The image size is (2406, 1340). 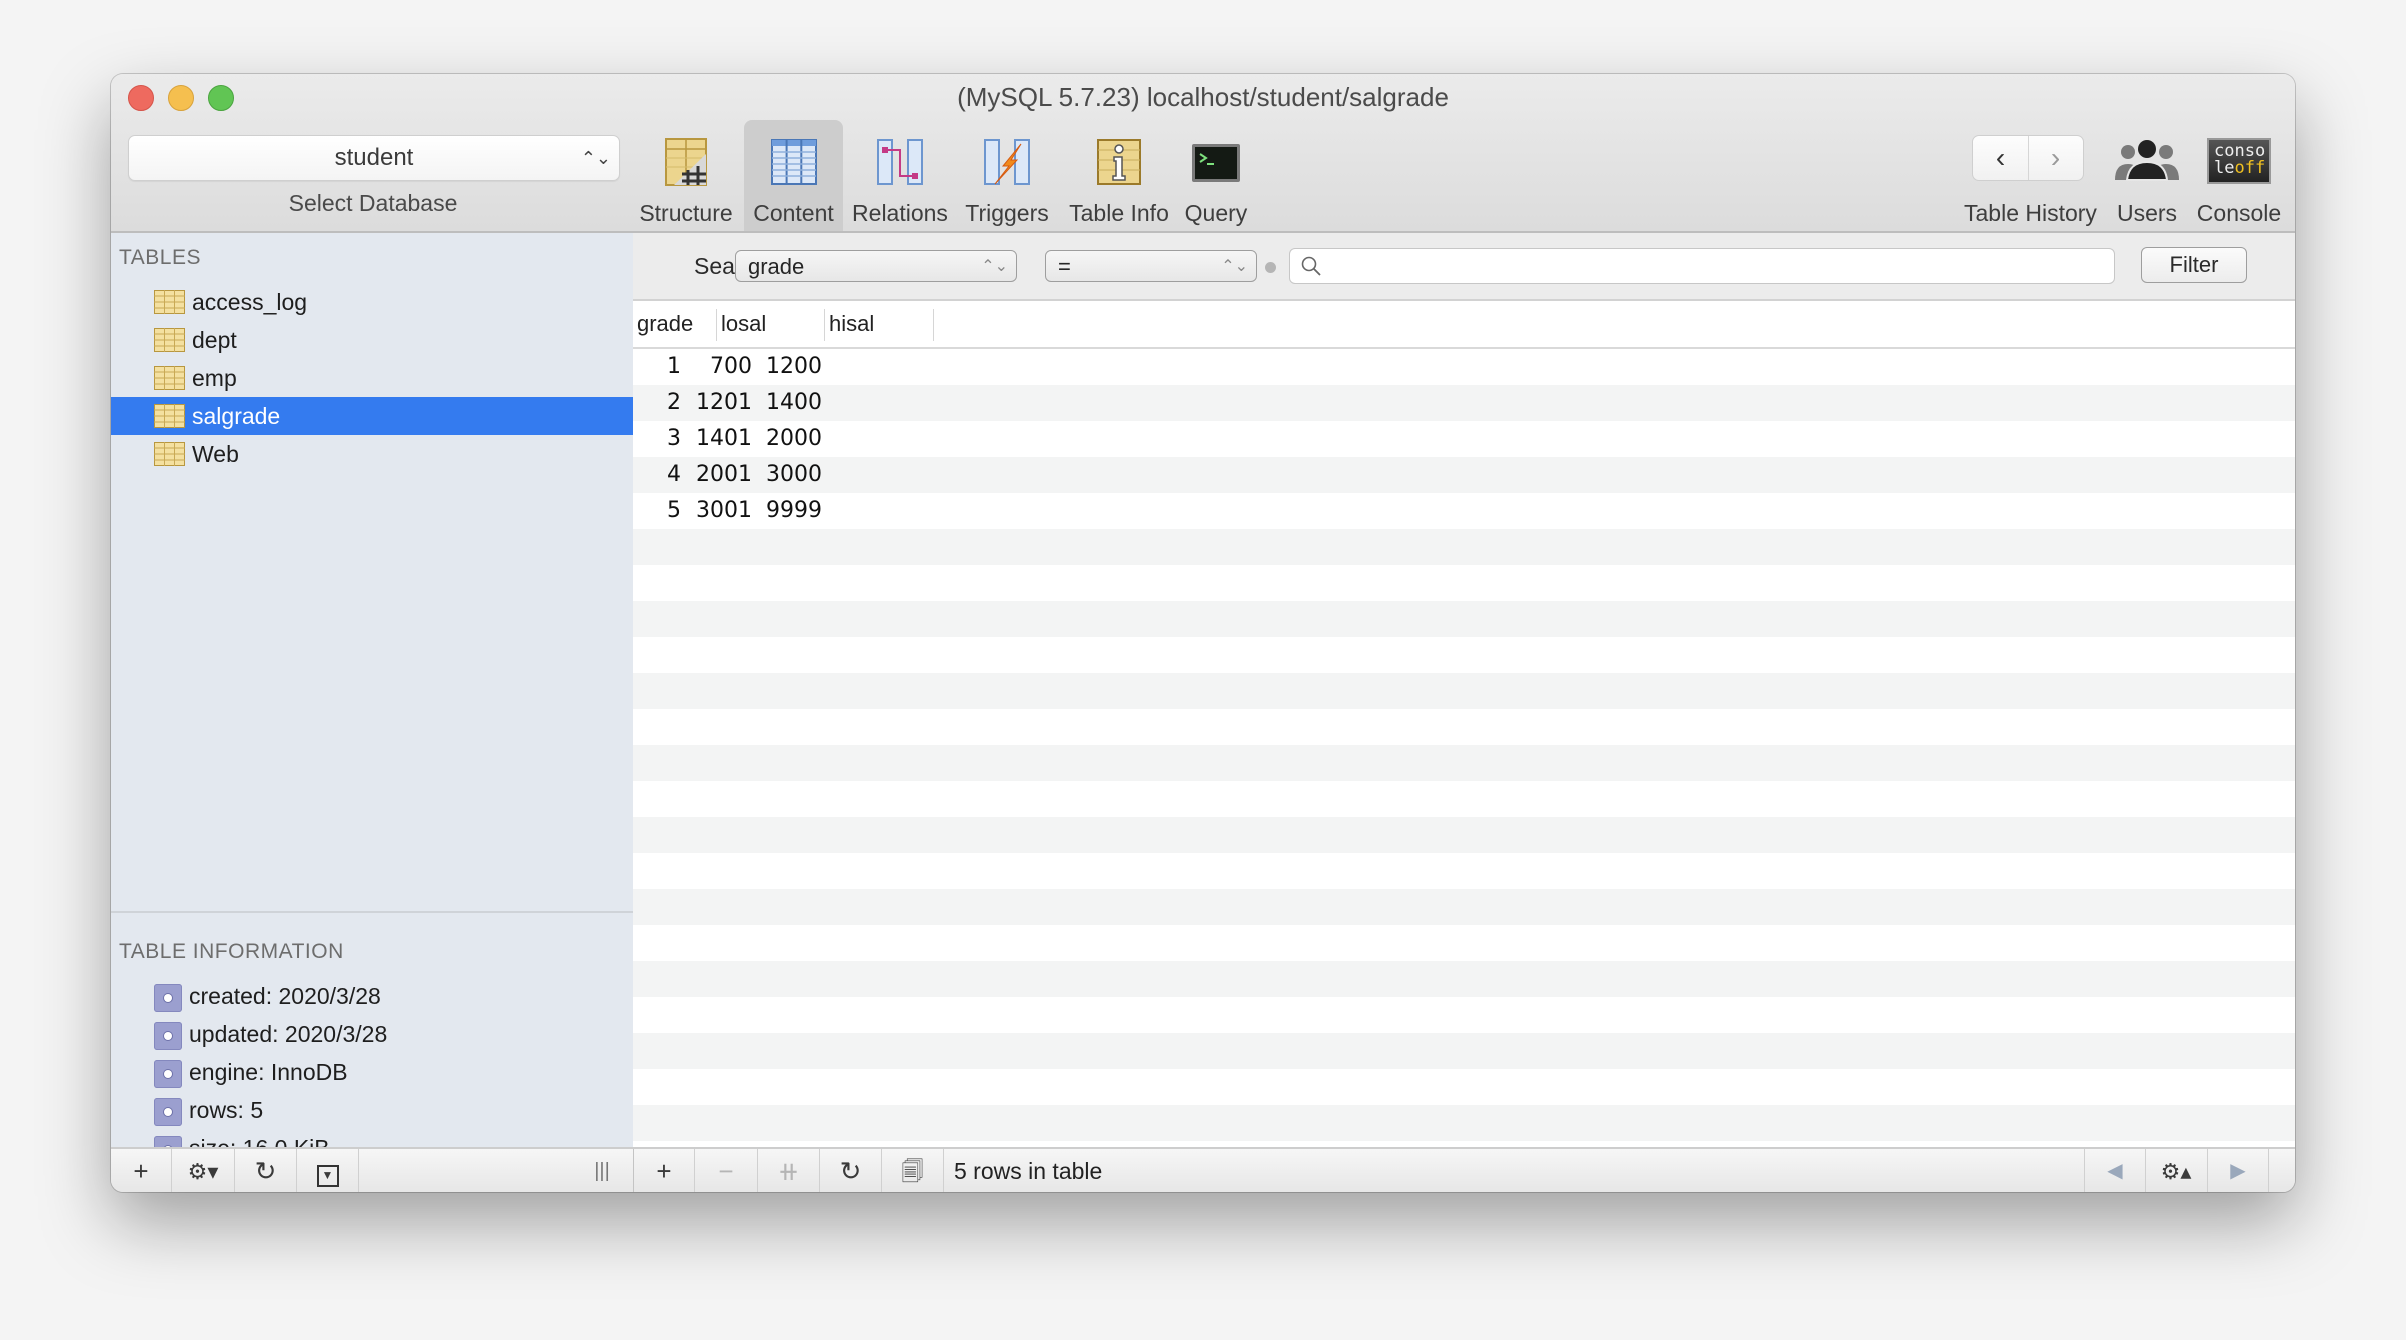 I want to click on toolbar-structure-label: Structure, so click(x=686, y=213).